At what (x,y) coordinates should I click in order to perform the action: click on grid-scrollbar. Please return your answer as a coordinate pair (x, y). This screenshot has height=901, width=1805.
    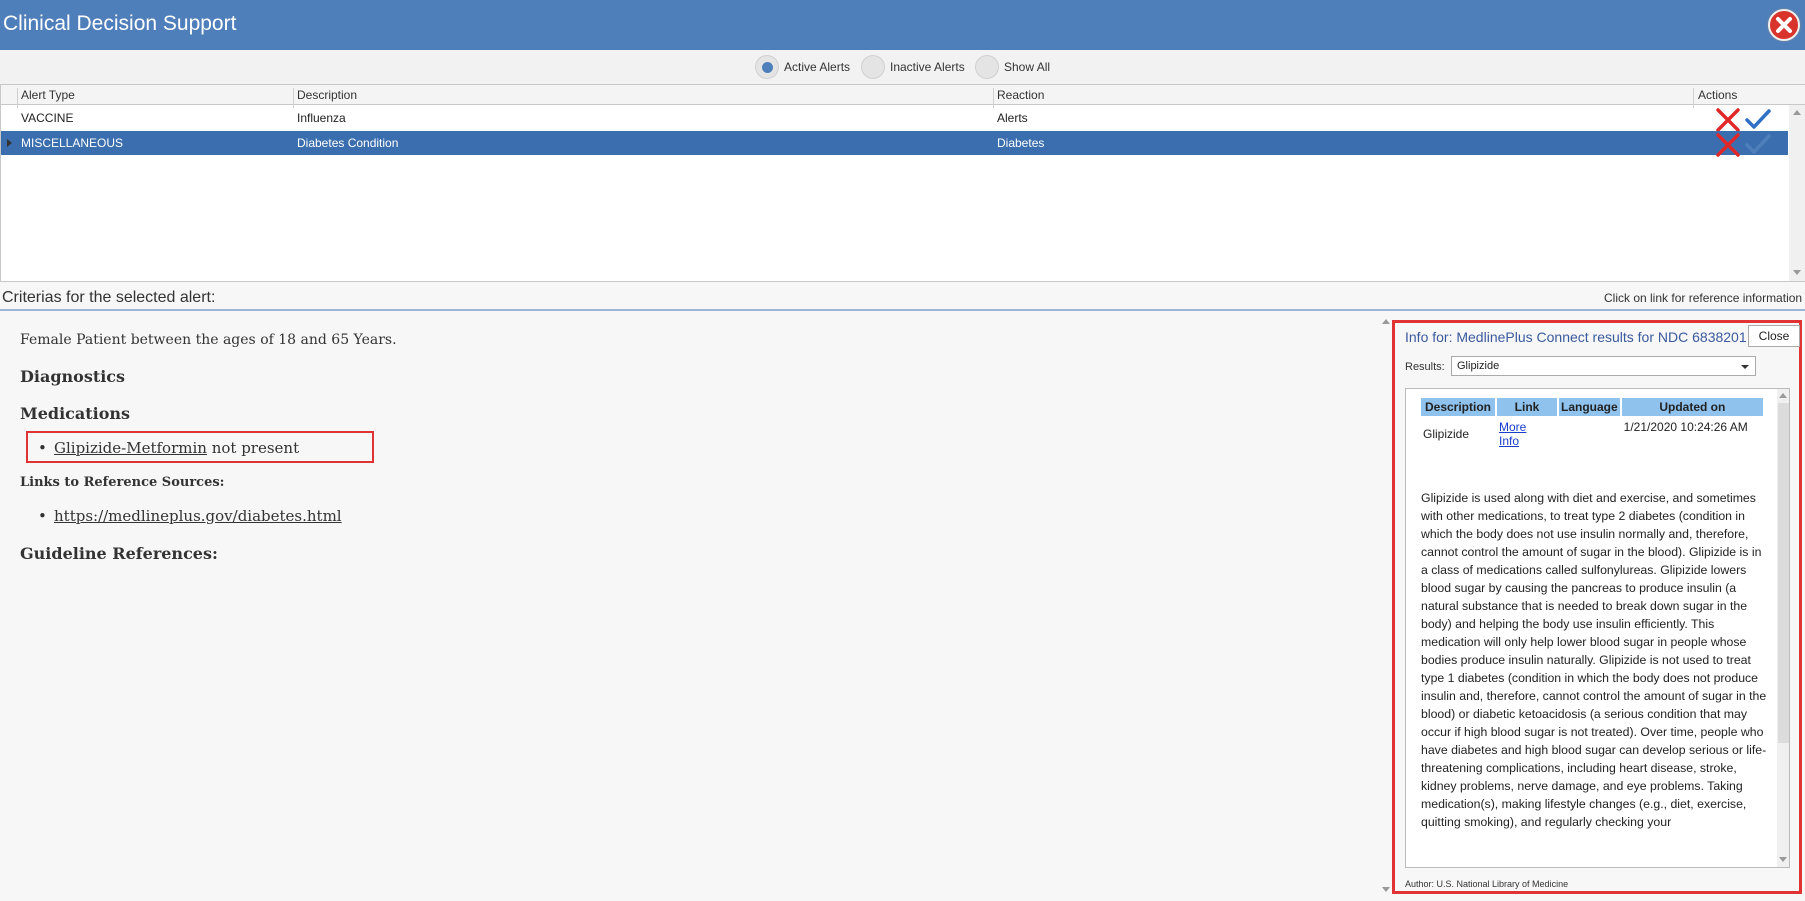
    Looking at the image, I should click on (1797, 193).